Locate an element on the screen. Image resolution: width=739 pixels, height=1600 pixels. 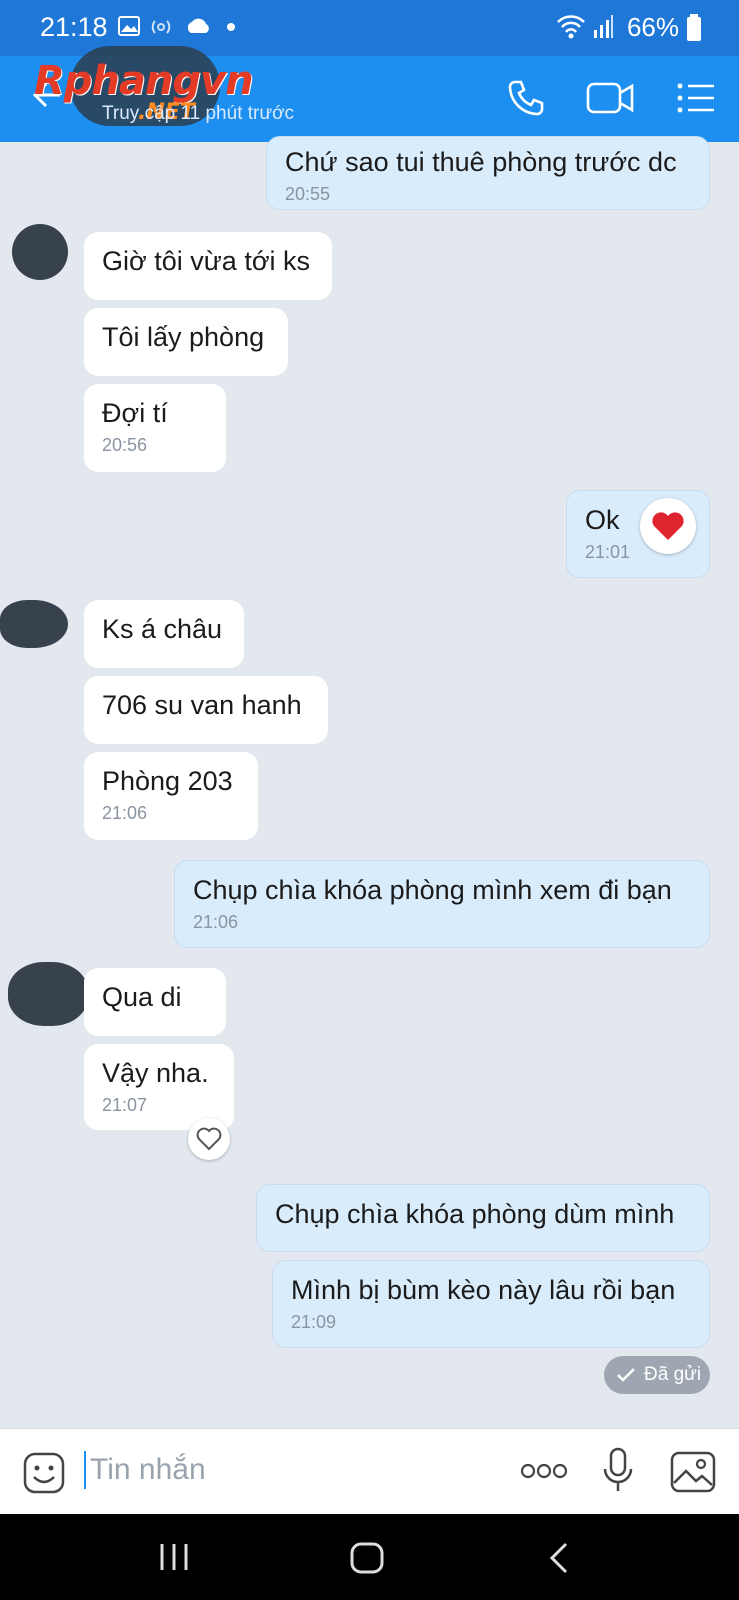
heart-outline-icon is located at coordinates (209, 1139).